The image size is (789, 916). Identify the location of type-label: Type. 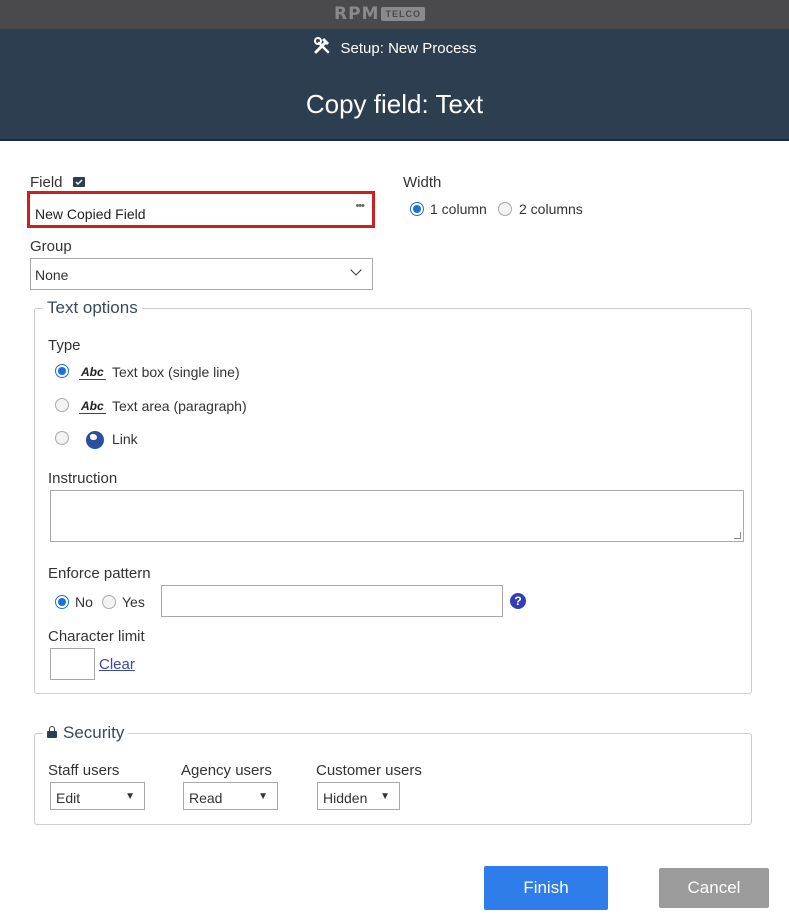
(64, 345).